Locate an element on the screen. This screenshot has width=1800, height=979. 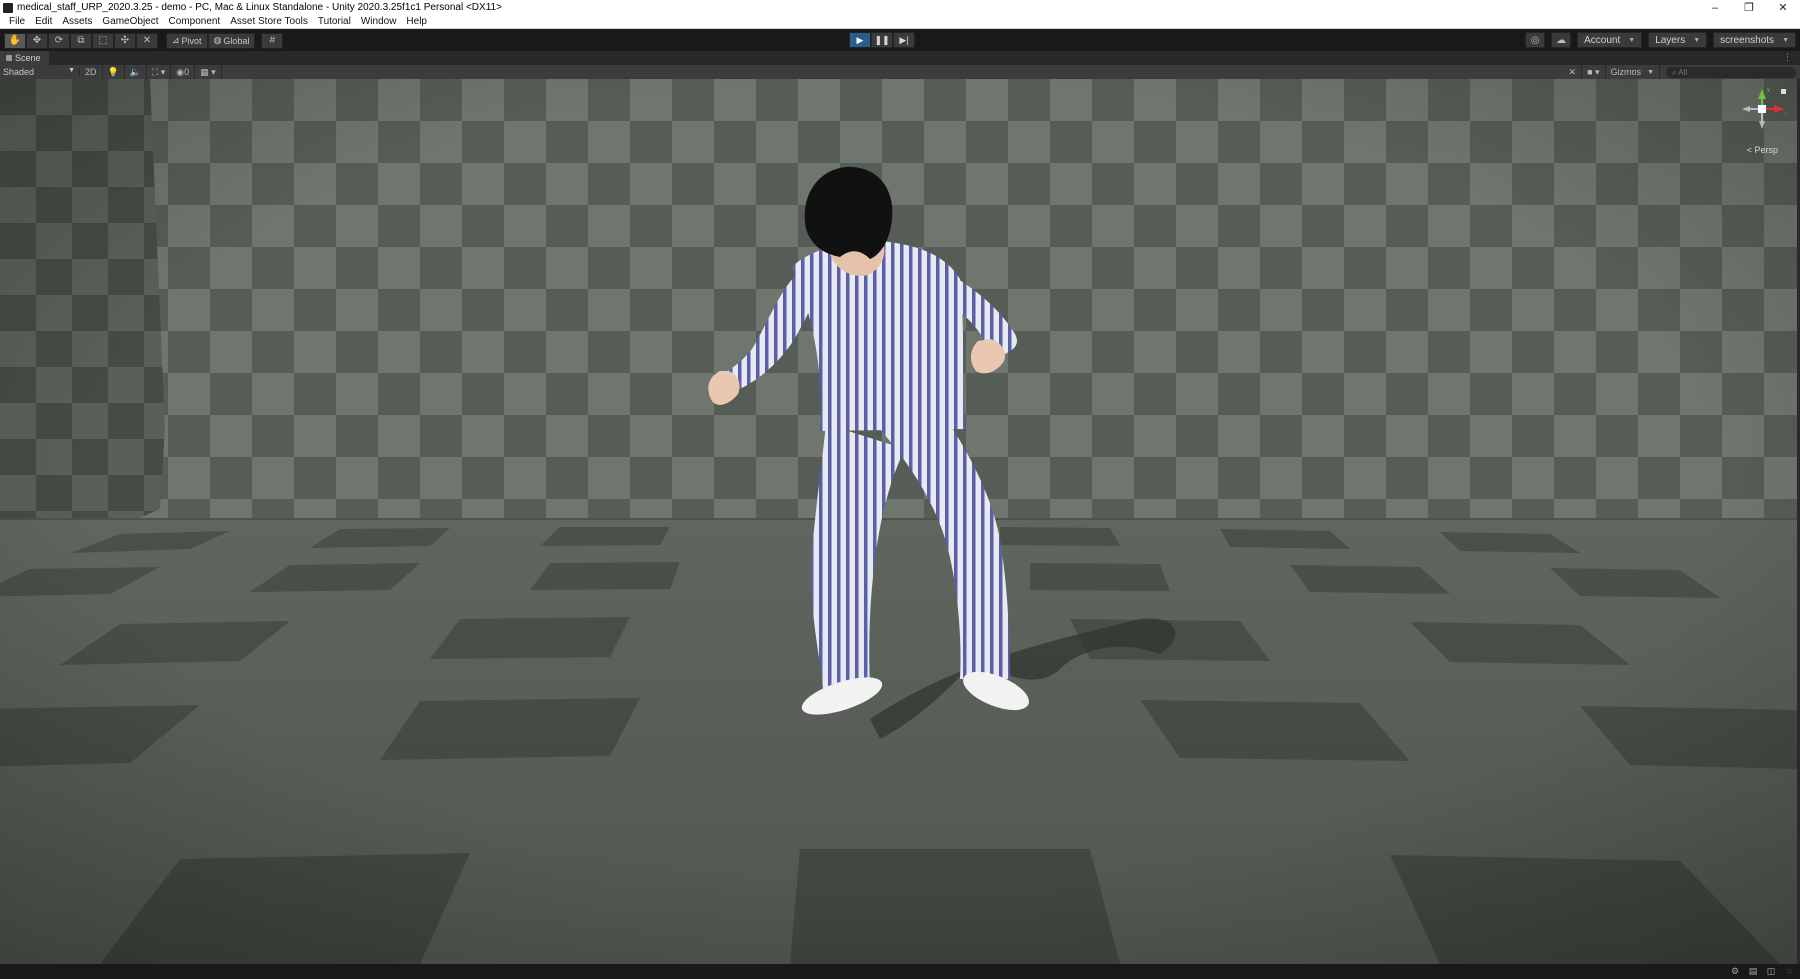
scene-toolbar-right: ✕ ■ ▾ Gizmos ▼ ⌕ All is located at coordinates (1680, 72).